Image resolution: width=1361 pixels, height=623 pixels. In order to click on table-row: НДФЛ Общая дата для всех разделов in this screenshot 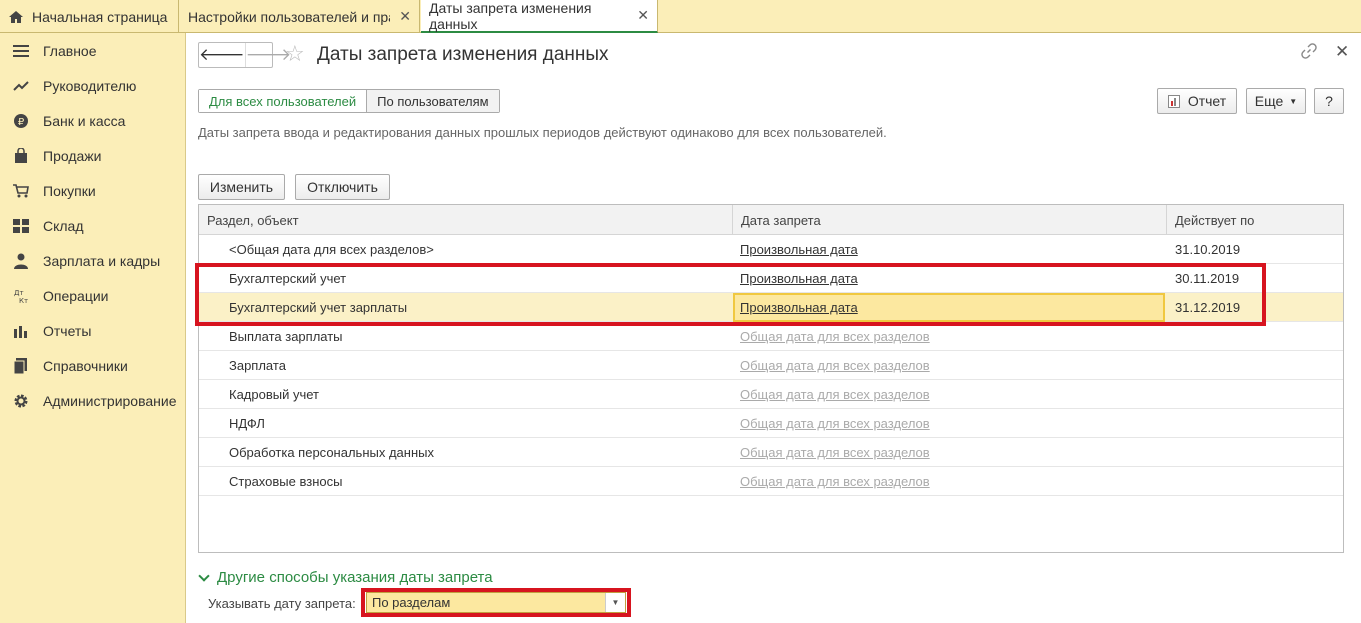, I will do `click(771, 423)`.